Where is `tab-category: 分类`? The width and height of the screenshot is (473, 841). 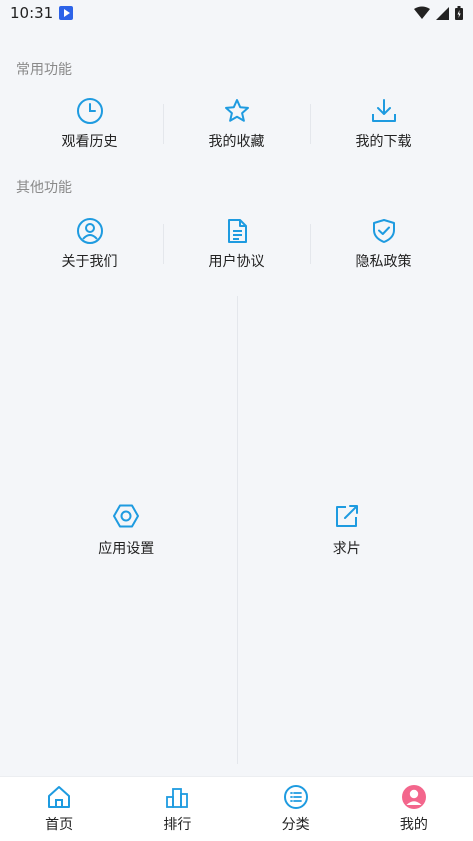 tab-category: 分类 is located at coordinates (296, 809).